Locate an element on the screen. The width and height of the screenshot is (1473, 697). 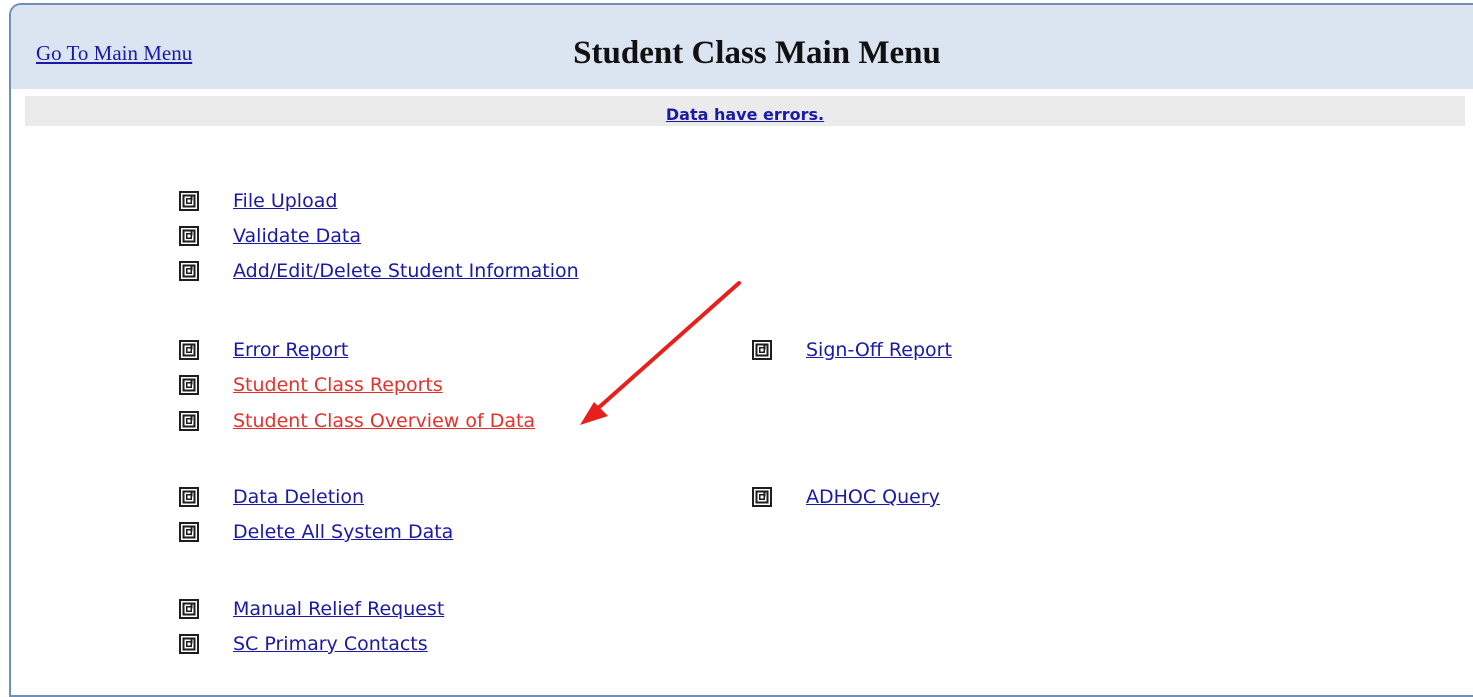
menu-item-sc-primary-contacts: SC Primary Contacts is located at coordinates (303, 644).